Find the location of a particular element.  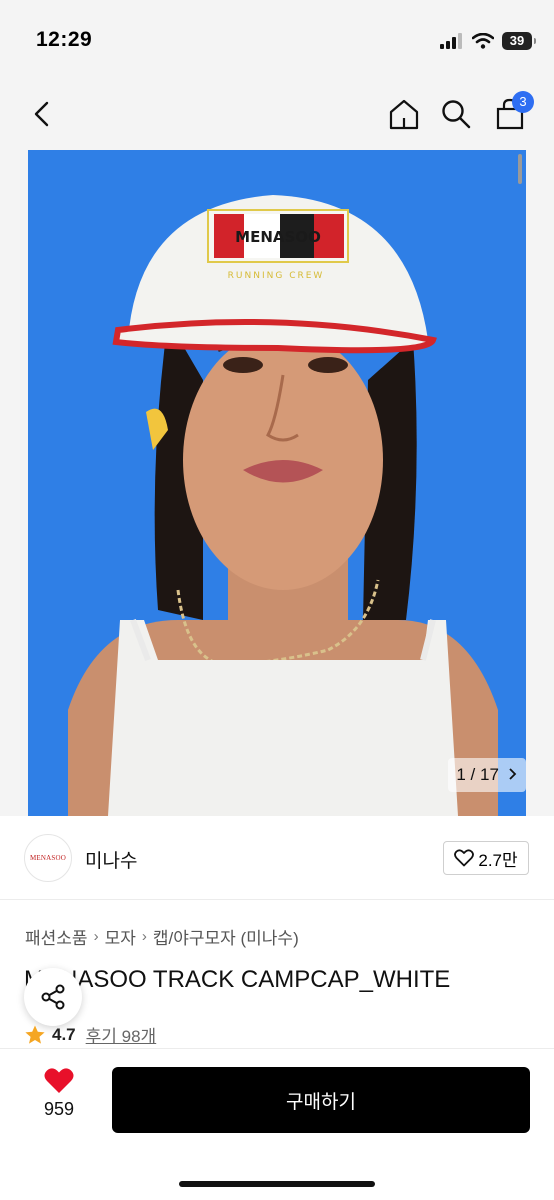

brand-like-count: 2.7만 is located at coordinates (498, 860).